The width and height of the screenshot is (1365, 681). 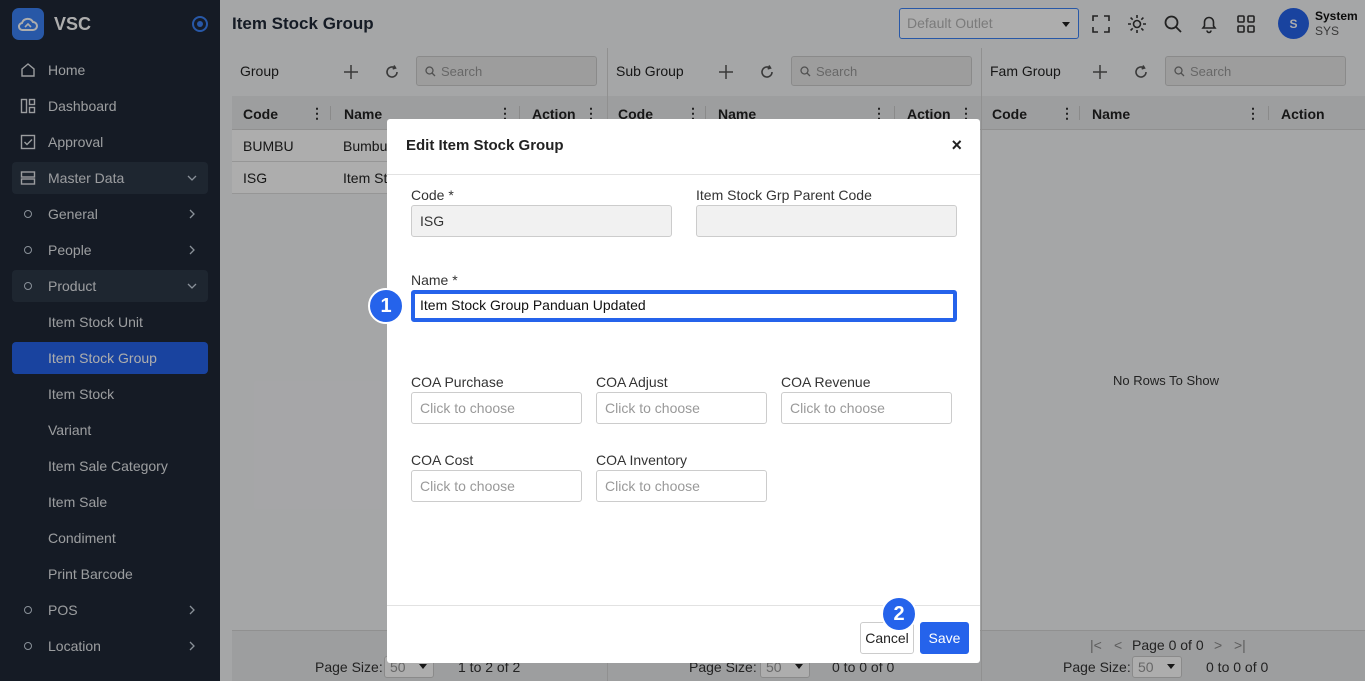 I want to click on coa-revenue-label: COA Revenue, so click(x=826, y=382).